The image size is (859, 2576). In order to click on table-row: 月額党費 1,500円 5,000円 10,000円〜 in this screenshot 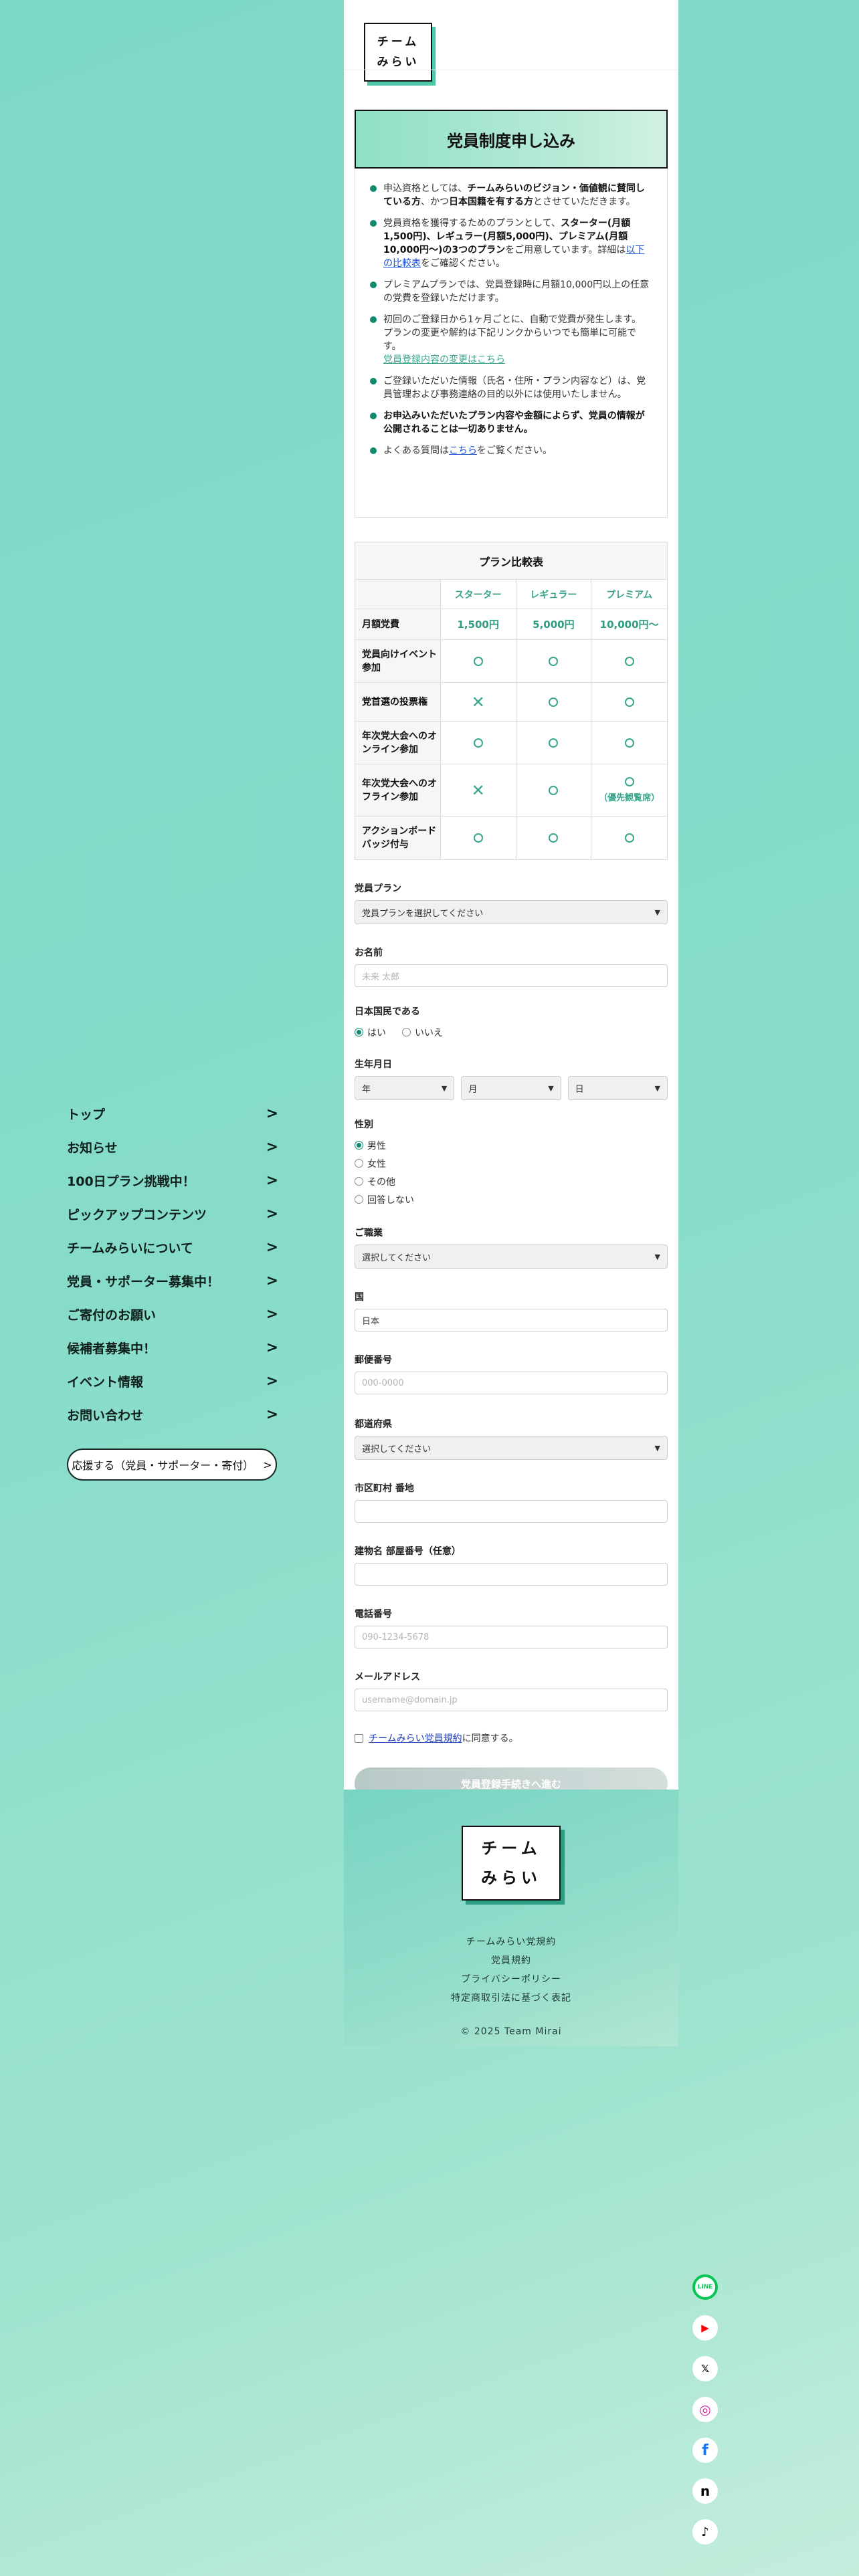, I will do `click(511, 624)`.